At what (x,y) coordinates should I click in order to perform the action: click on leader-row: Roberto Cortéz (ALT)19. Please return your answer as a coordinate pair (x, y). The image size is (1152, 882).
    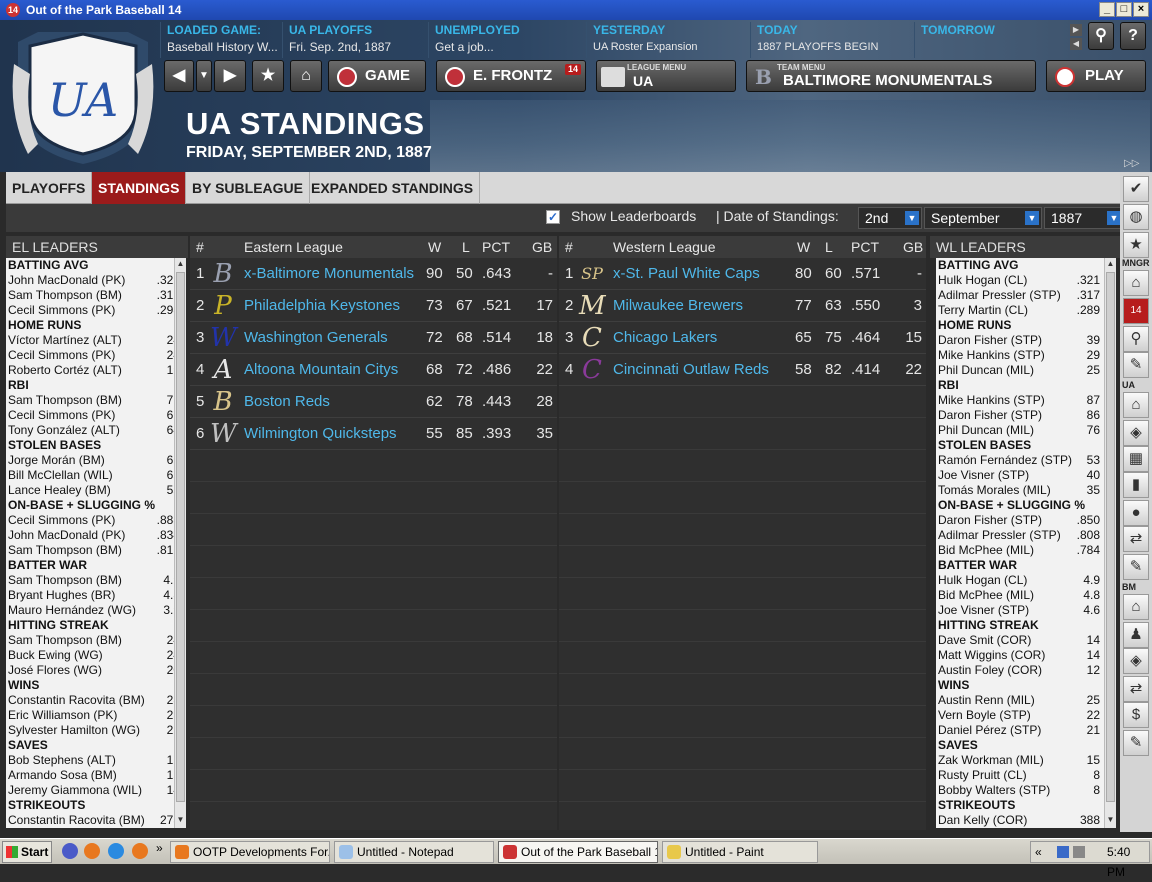
    Looking at the image, I should click on (95, 370).